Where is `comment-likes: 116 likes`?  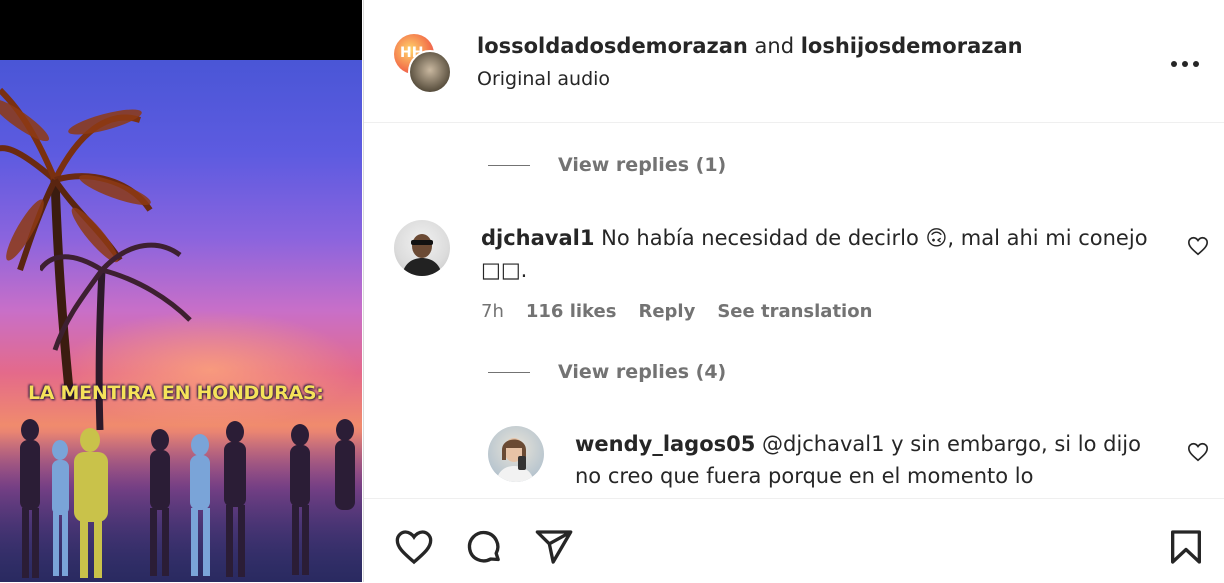
comment-likes: 116 likes is located at coordinates (571, 311).